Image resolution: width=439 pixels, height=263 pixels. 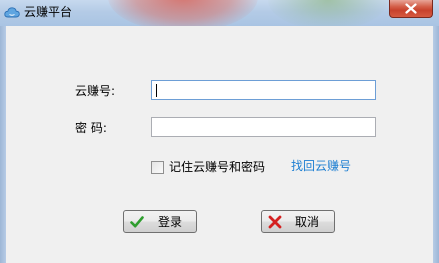 I want to click on account-input, so click(x=263, y=90).